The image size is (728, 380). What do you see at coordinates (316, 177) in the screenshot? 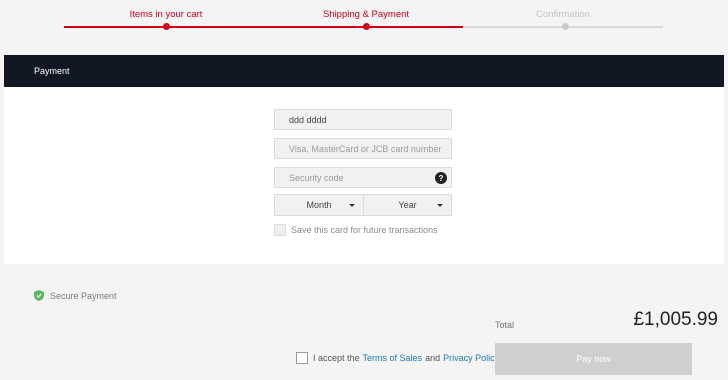
I see `security-code-placeholder: Security code` at bounding box center [316, 177].